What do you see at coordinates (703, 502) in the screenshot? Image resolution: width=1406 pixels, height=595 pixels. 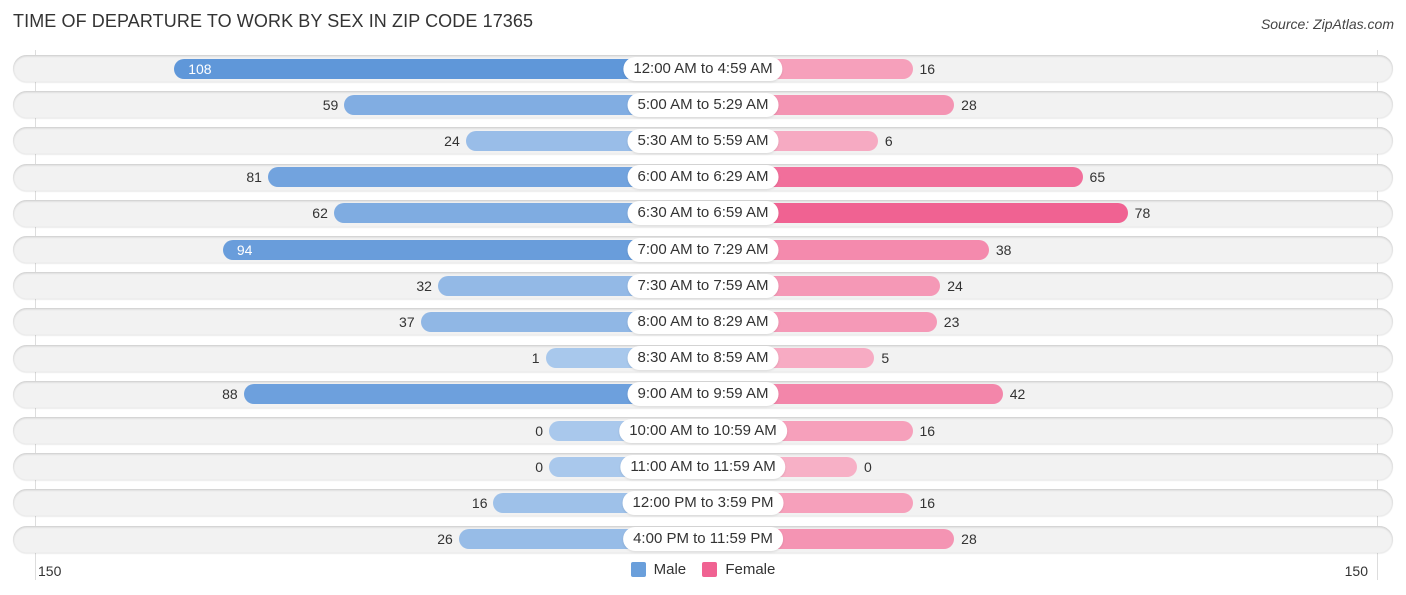 I see `category-label: 12:00 PM to 3:59 PM` at bounding box center [703, 502].